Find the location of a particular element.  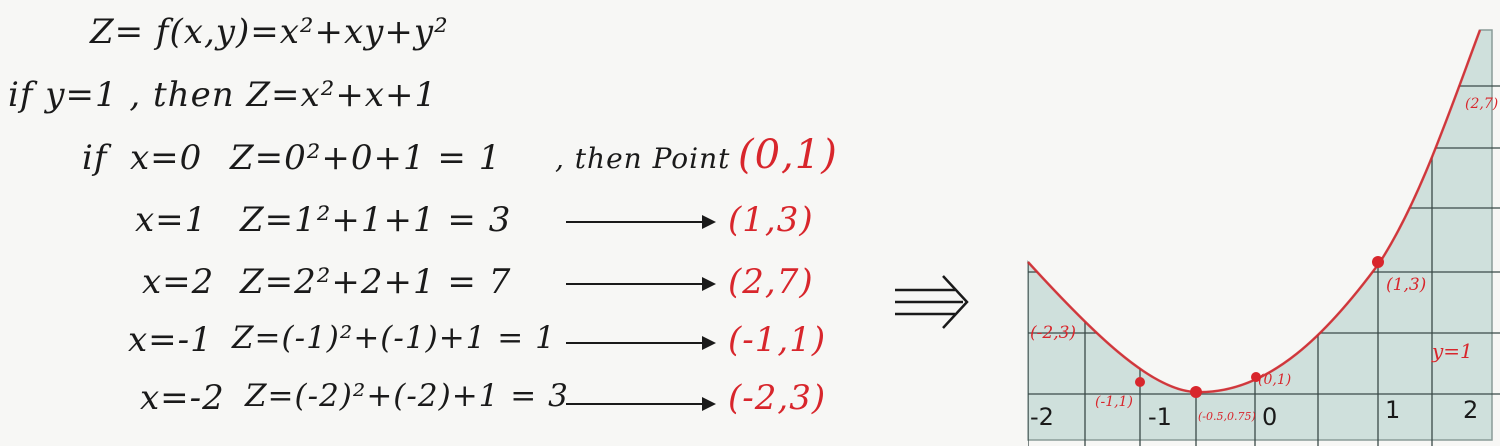

point-neg0.5 is located at coordinates (1196, 392).